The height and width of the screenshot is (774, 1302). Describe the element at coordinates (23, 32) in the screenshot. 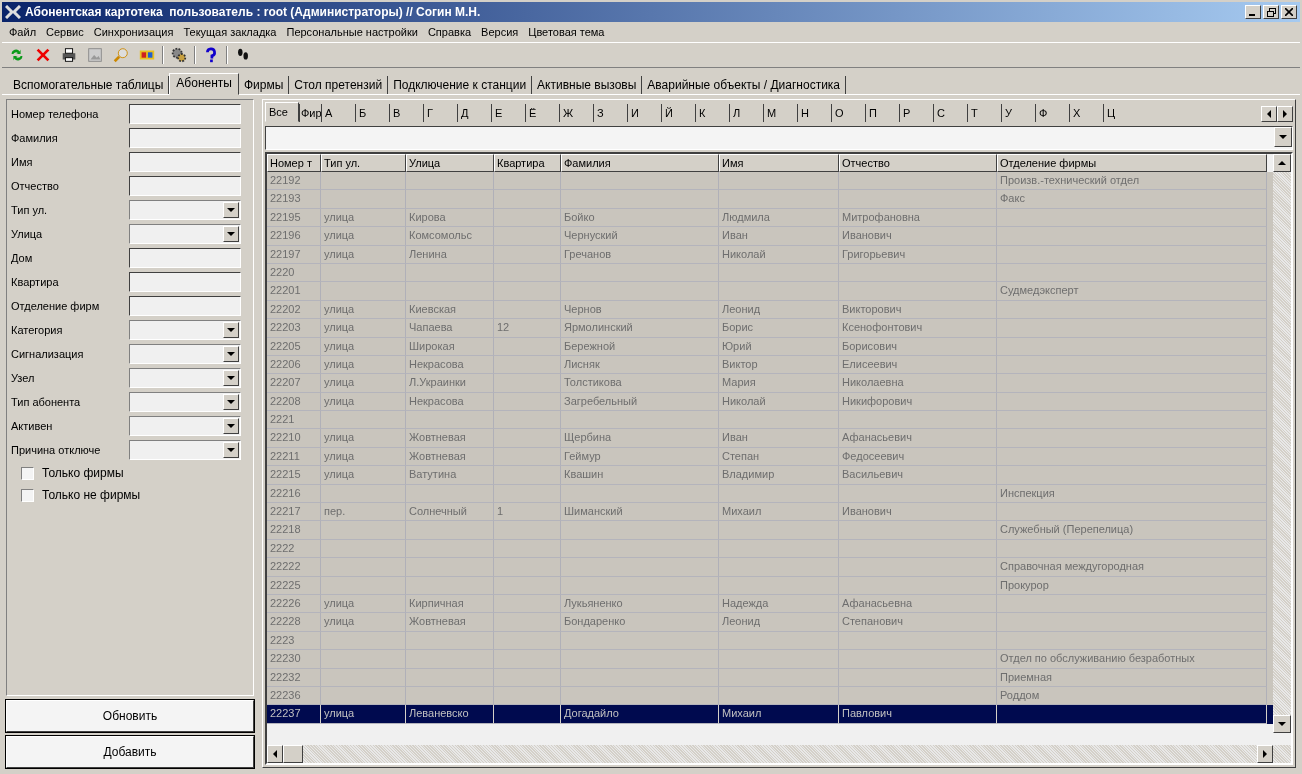

I see `menu-item: Файл` at that location.